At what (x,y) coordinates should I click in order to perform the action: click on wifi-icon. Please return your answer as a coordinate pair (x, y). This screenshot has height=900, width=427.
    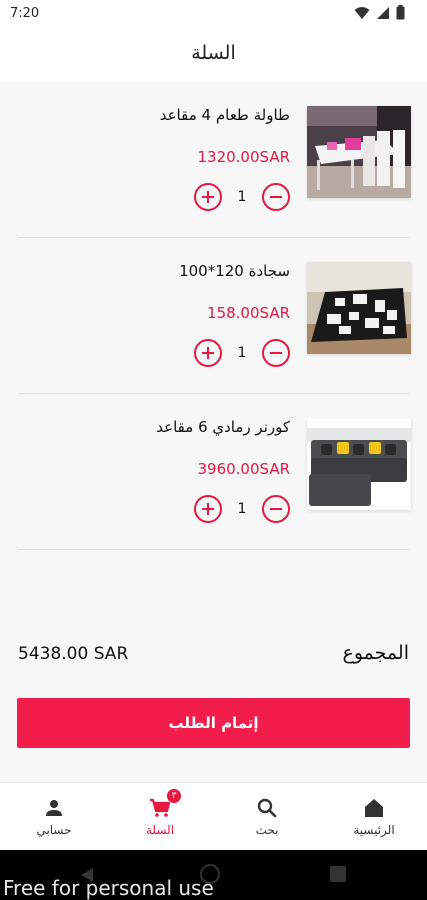
    Looking at the image, I should click on (362, 12).